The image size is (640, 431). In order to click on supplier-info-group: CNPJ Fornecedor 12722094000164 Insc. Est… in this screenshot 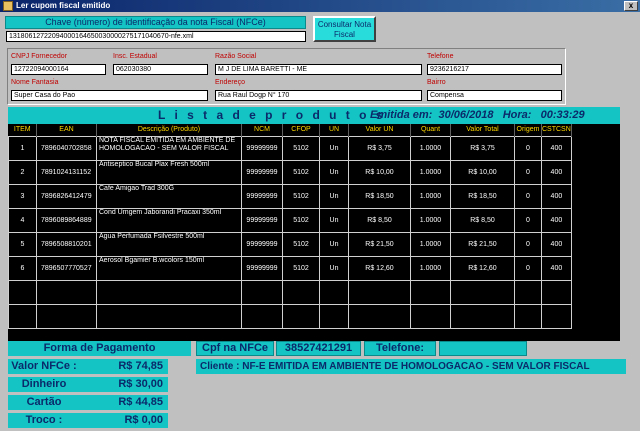, I will do `click(286, 76)`.